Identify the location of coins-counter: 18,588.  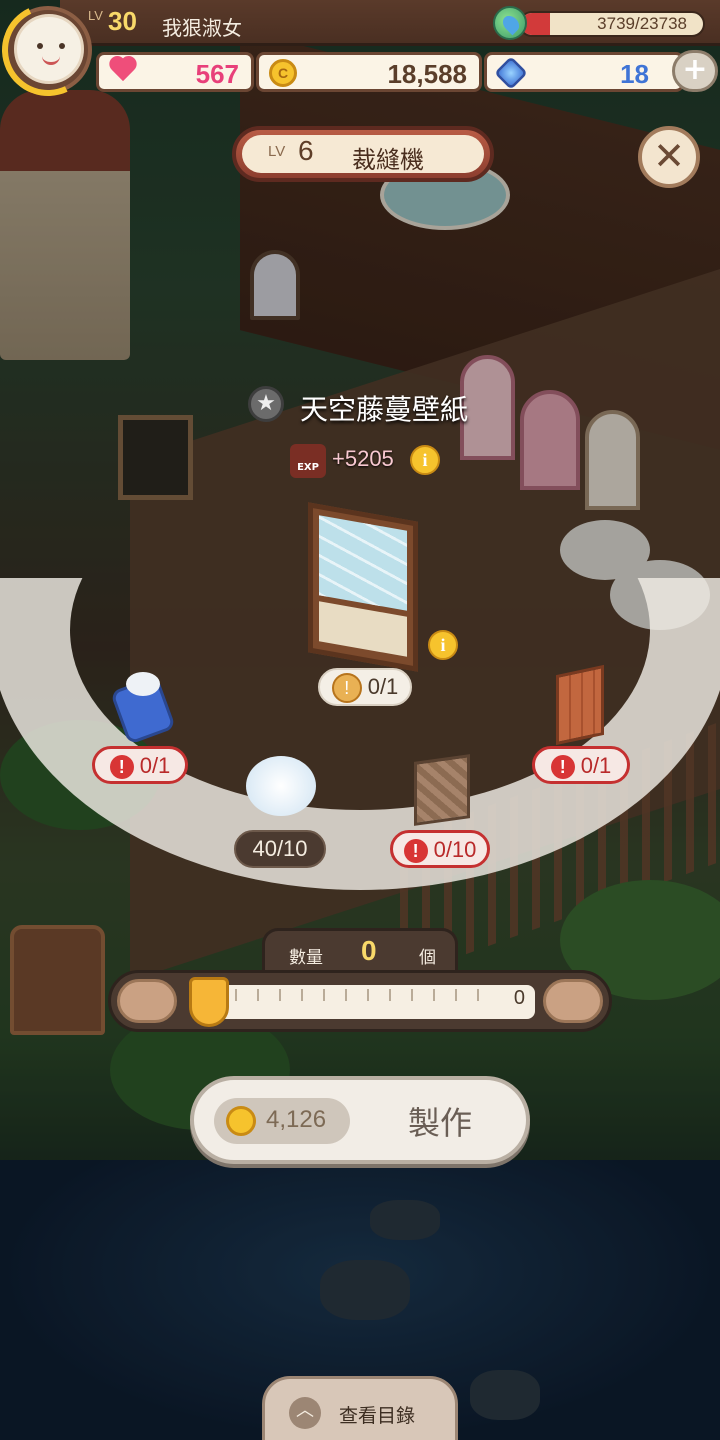
(369, 72).